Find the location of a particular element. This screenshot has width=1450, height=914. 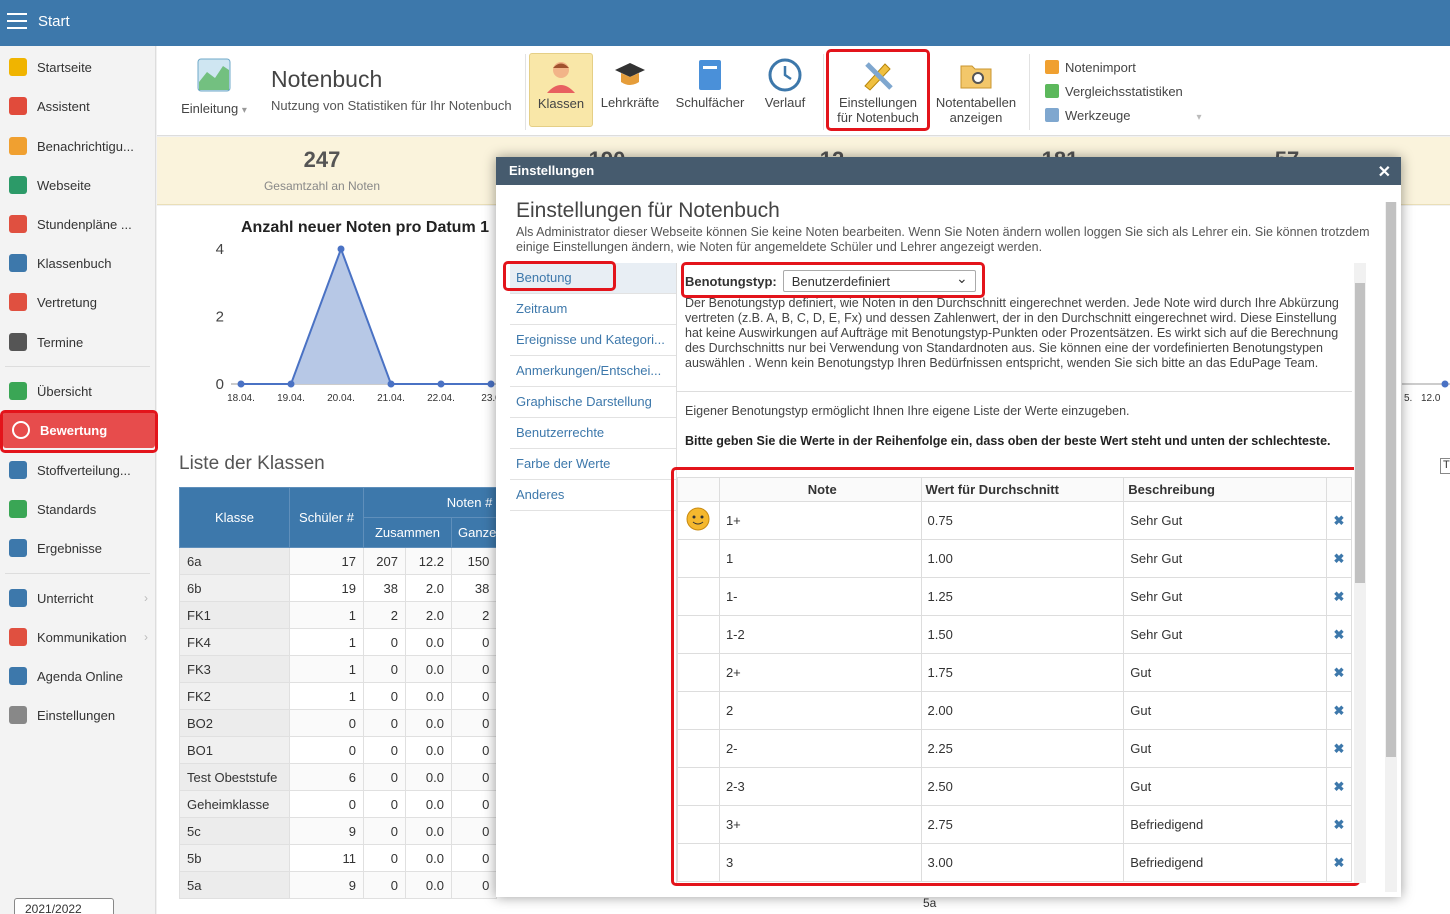

sidebar-item-label: Agenda Online is located at coordinates (80, 676).